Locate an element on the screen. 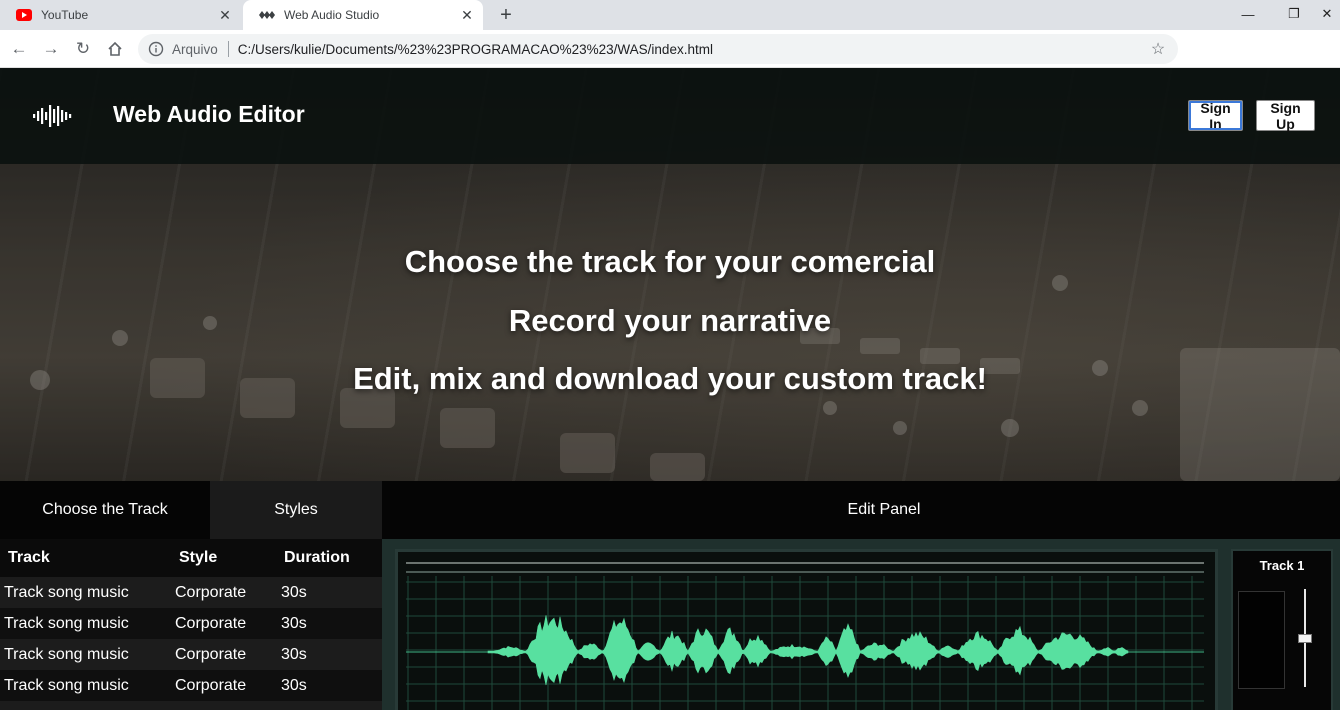  browser-tab-strip: YouTube ✕ Web Audio Studio ✕ + — ❐ ✕ is located at coordinates (670, 15).